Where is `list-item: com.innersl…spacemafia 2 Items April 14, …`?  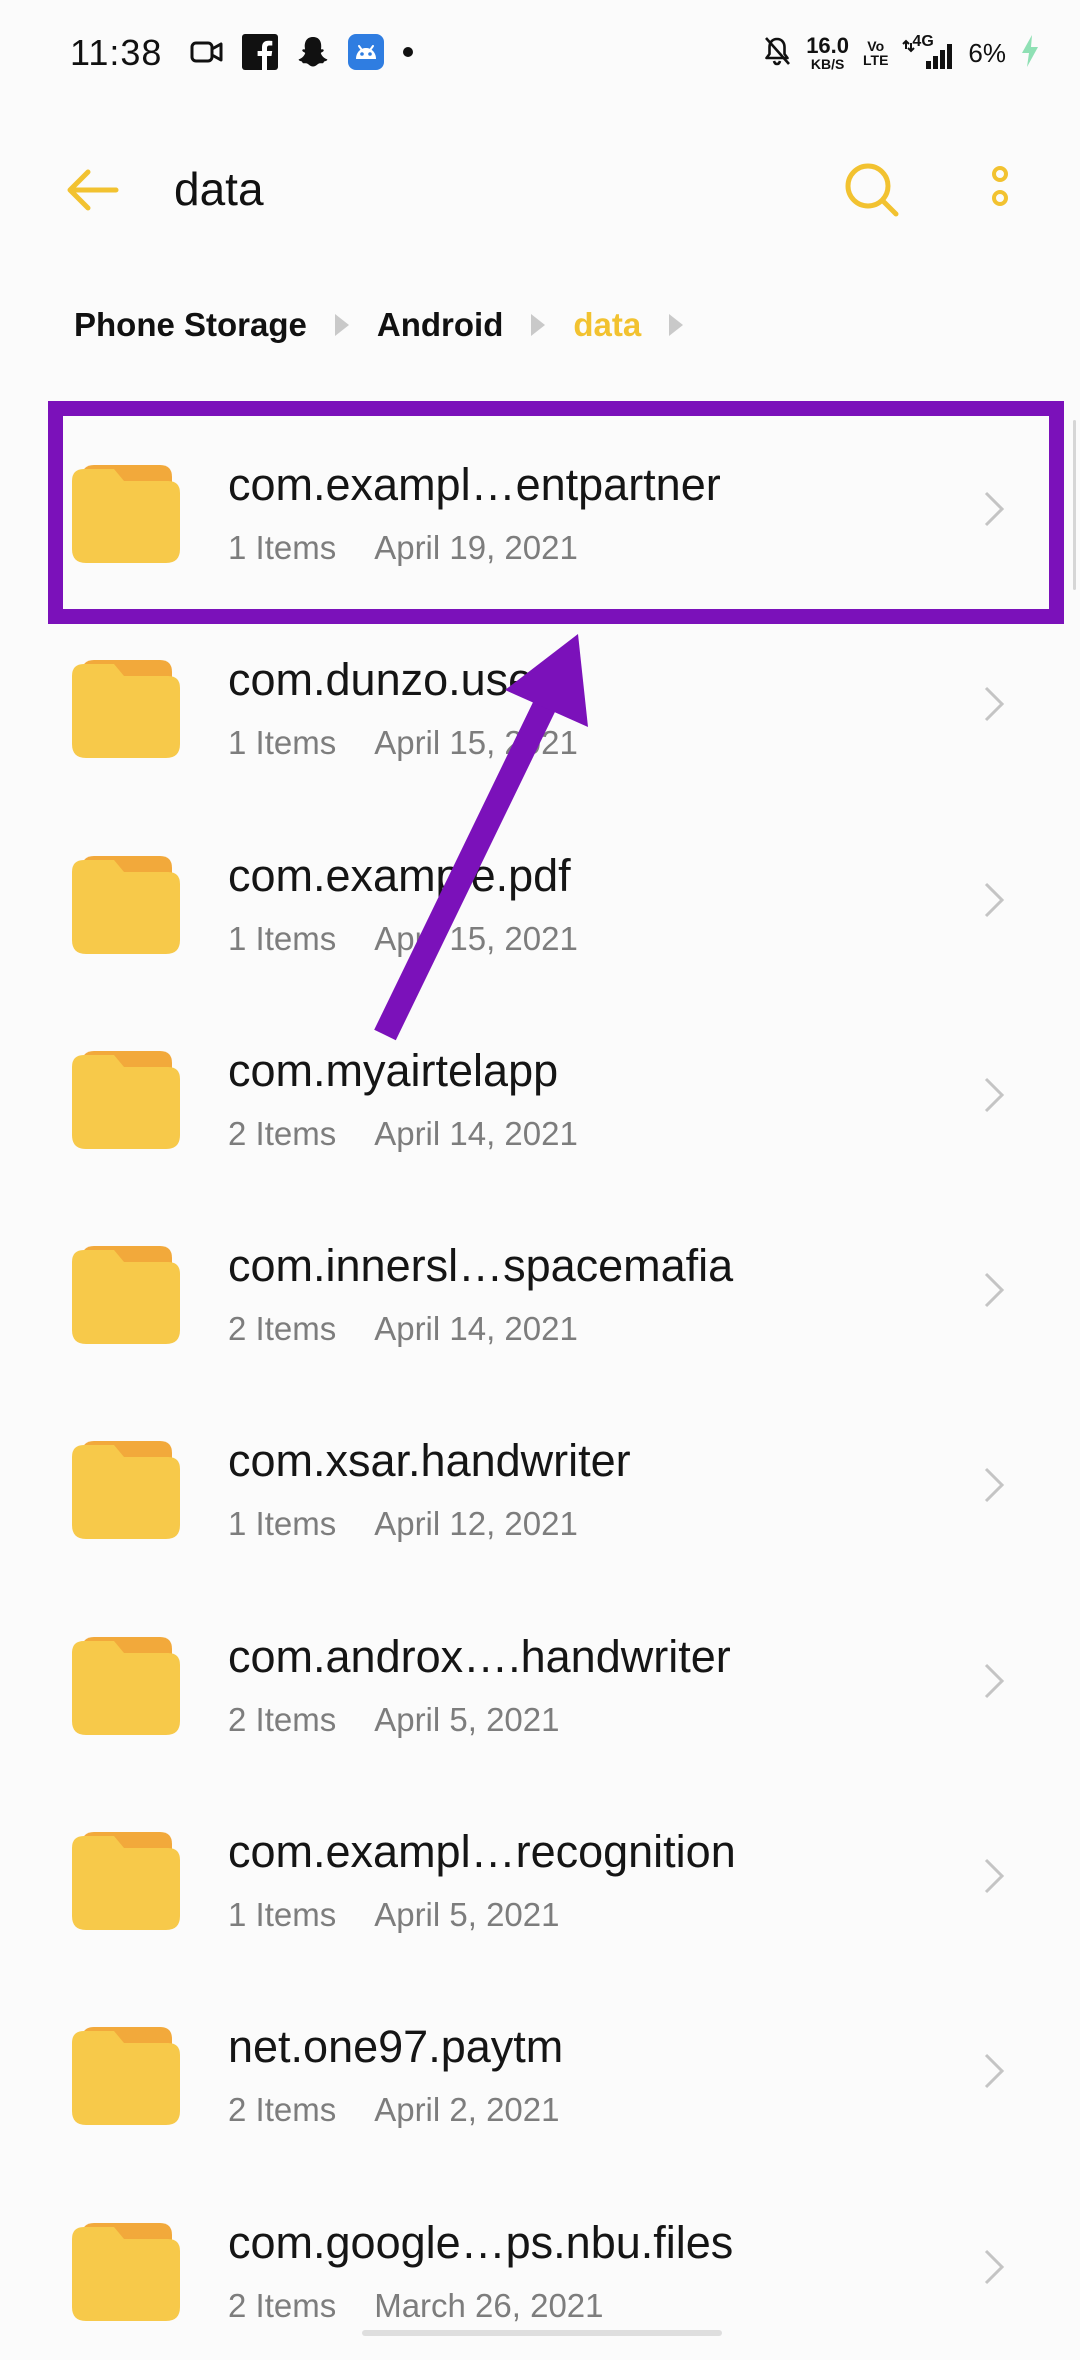
list-item: com.innersl…spacemafia 2 Items April 14, … is located at coordinates (540, 1285).